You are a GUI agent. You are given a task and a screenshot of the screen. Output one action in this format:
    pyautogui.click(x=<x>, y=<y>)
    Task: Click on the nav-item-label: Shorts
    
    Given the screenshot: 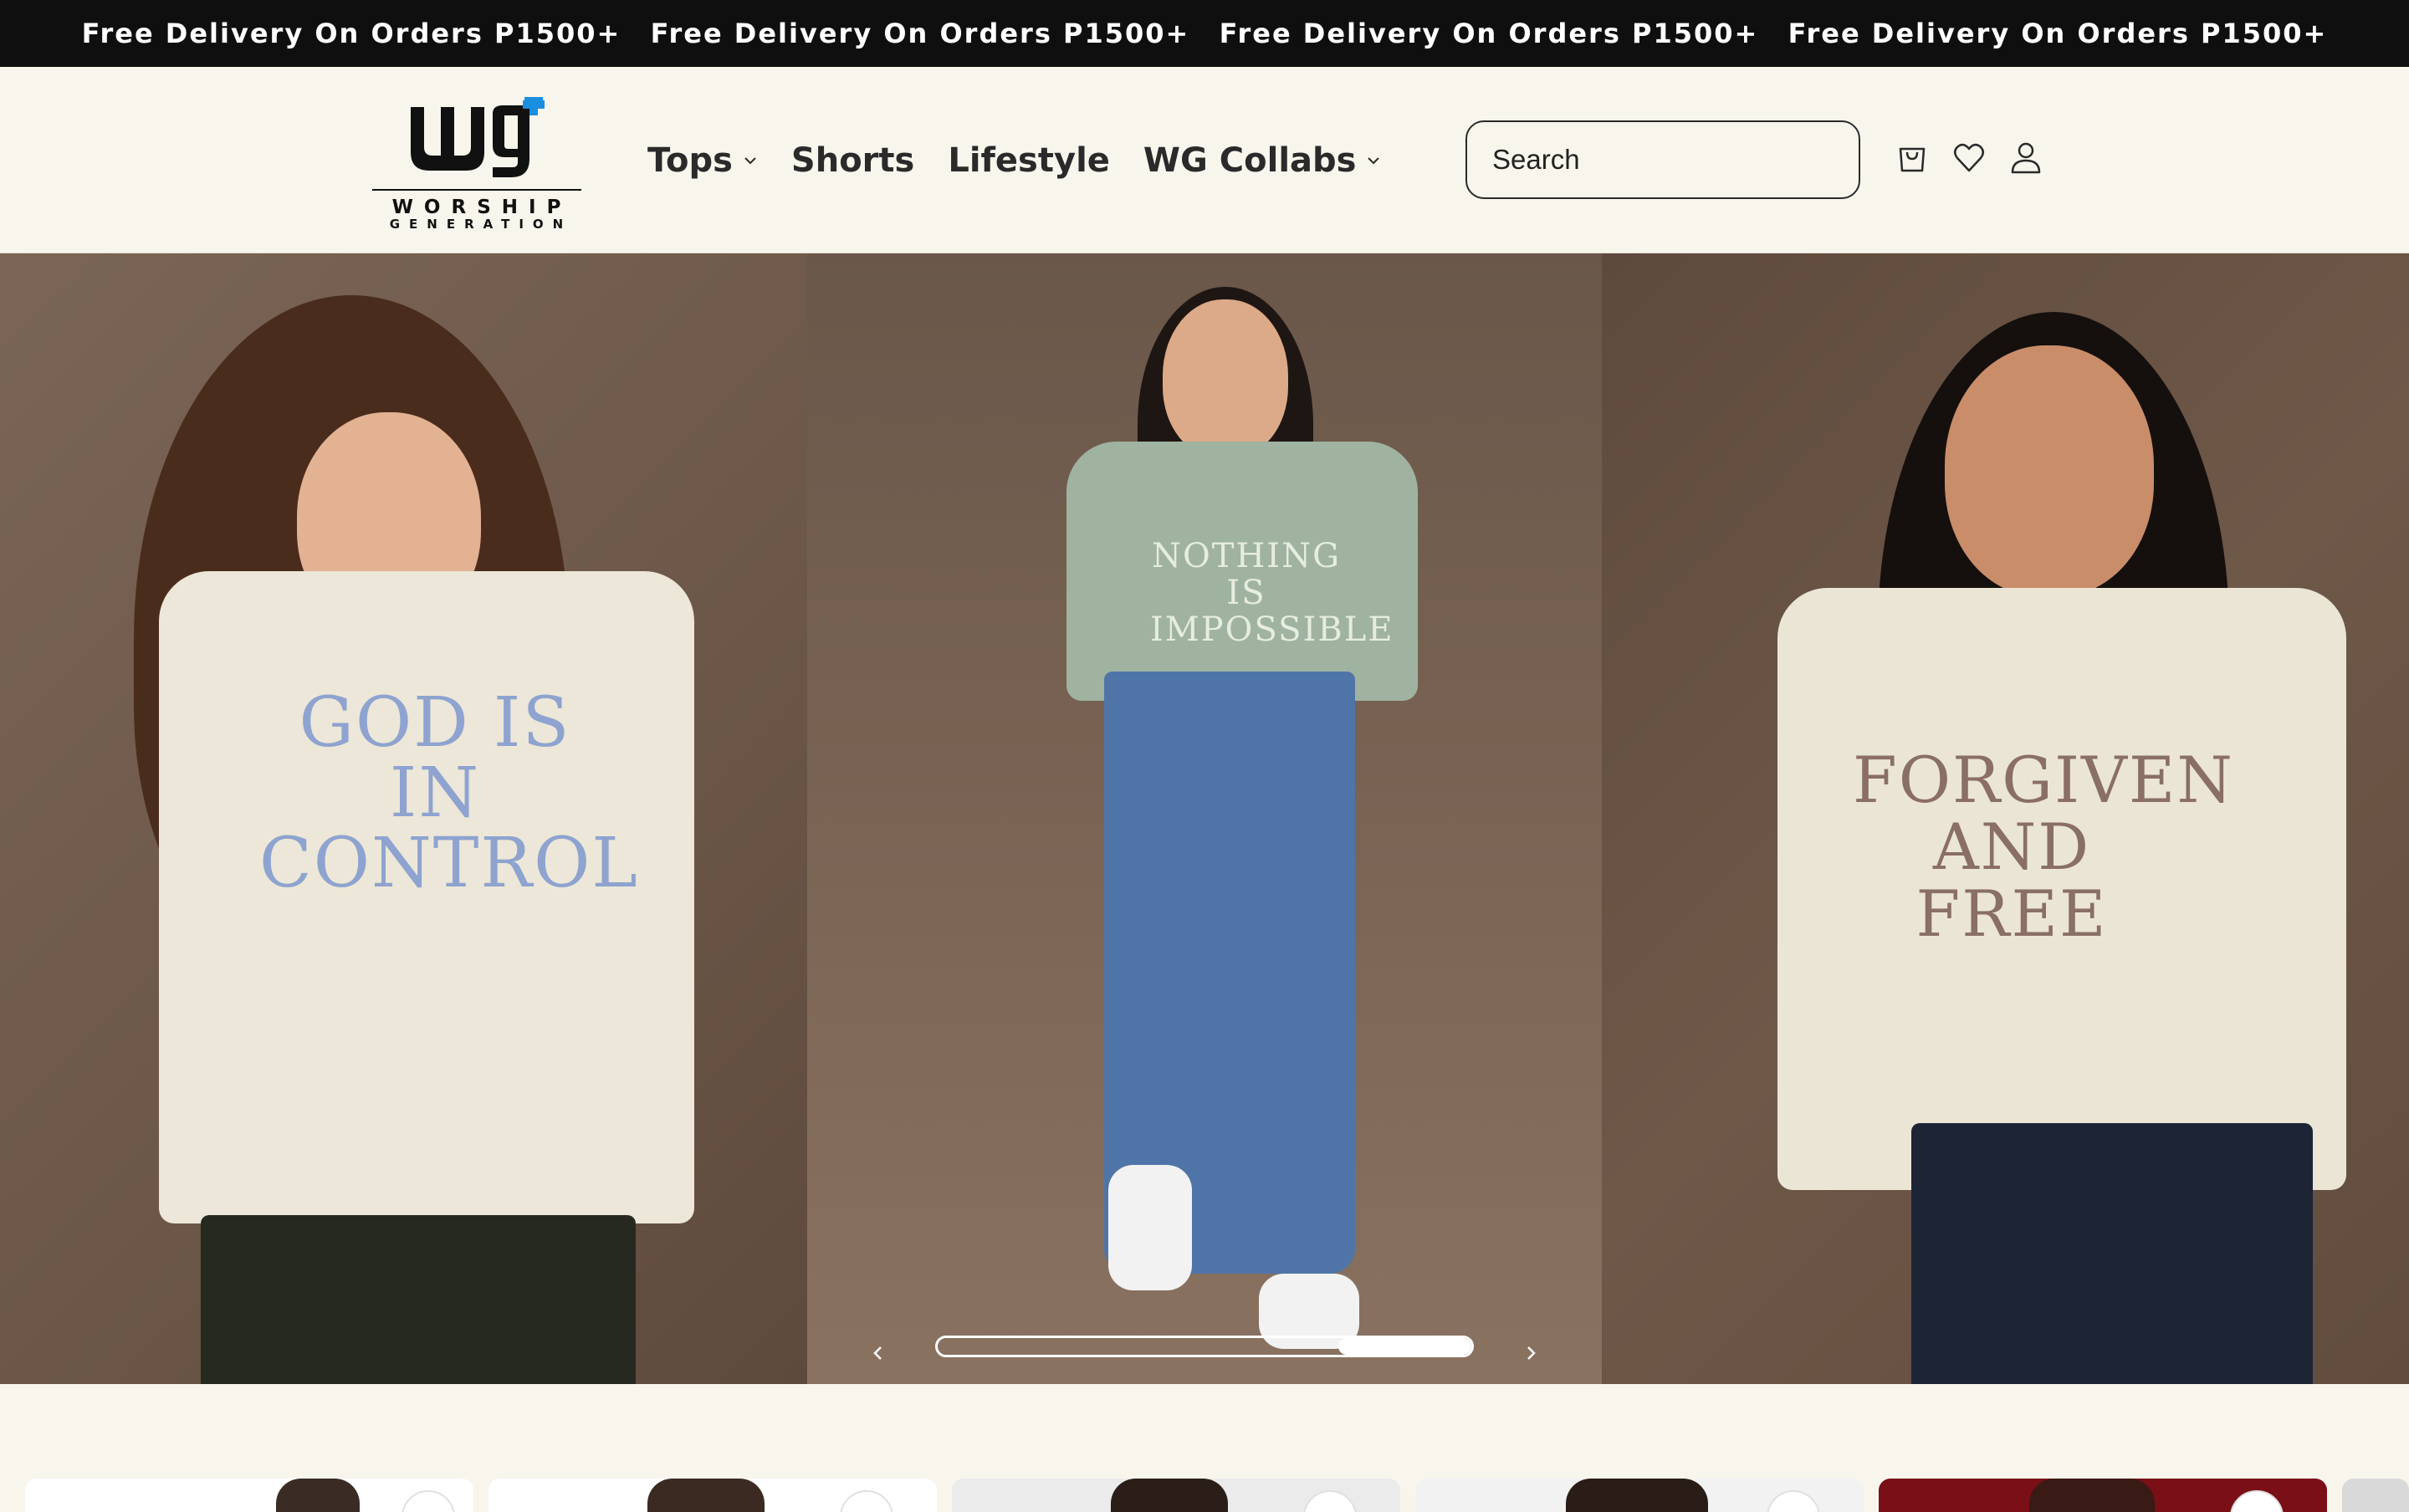 What is the action you would take?
    pyautogui.click(x=852, y=160)
    